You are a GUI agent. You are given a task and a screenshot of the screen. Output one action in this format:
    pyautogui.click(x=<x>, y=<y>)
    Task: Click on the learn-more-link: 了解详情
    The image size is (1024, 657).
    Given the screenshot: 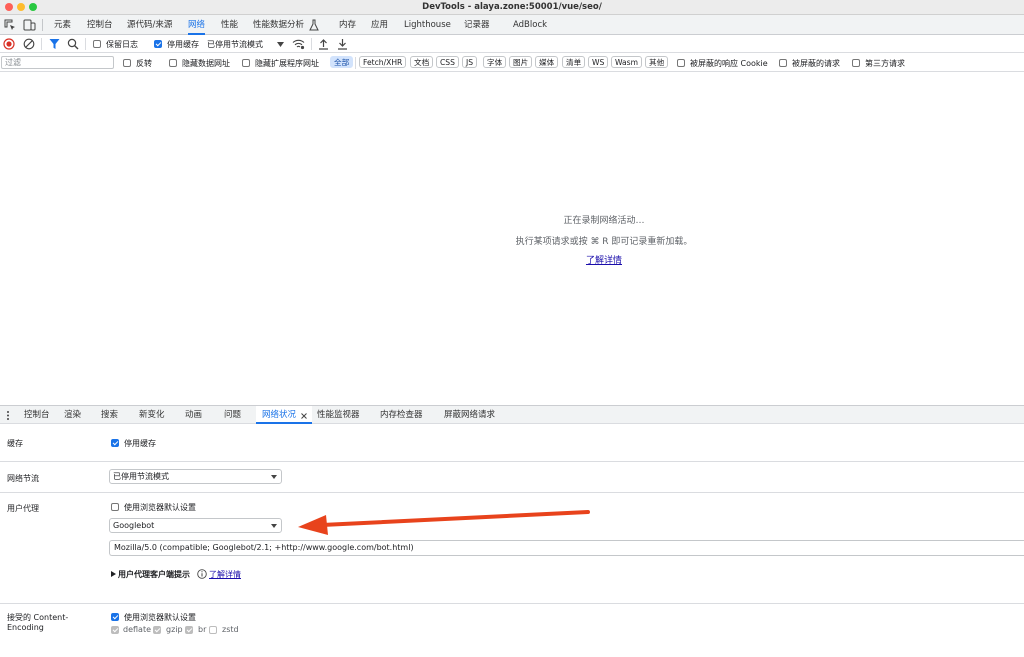 What is the action you would take?
    pyautogui.click(x=604, y=261)
    